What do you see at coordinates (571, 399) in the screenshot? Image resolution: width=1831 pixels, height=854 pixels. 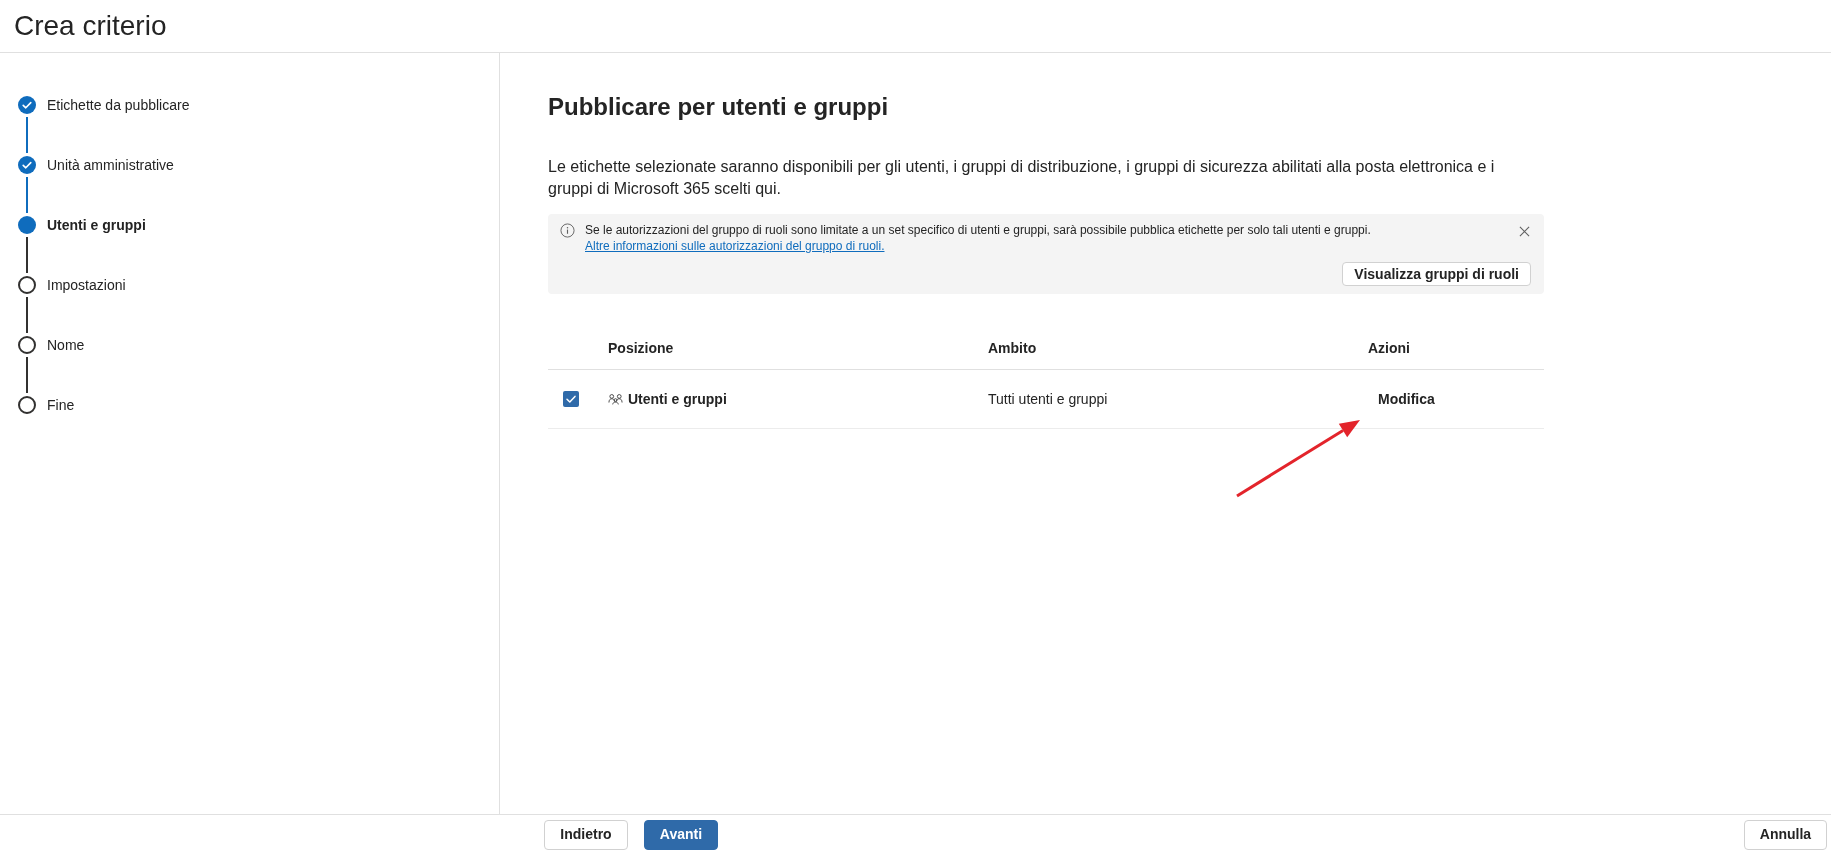 I see `checkbox` at bounding box center [571, 399].